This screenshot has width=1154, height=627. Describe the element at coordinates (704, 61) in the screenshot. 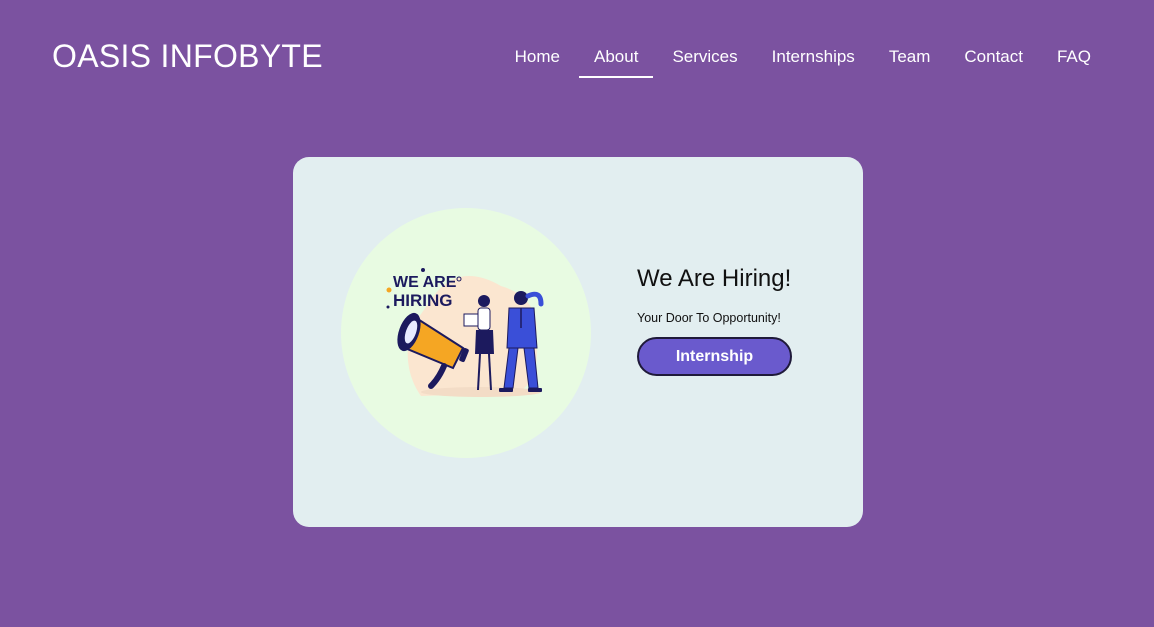

I see `nav-services: Services` at that location.